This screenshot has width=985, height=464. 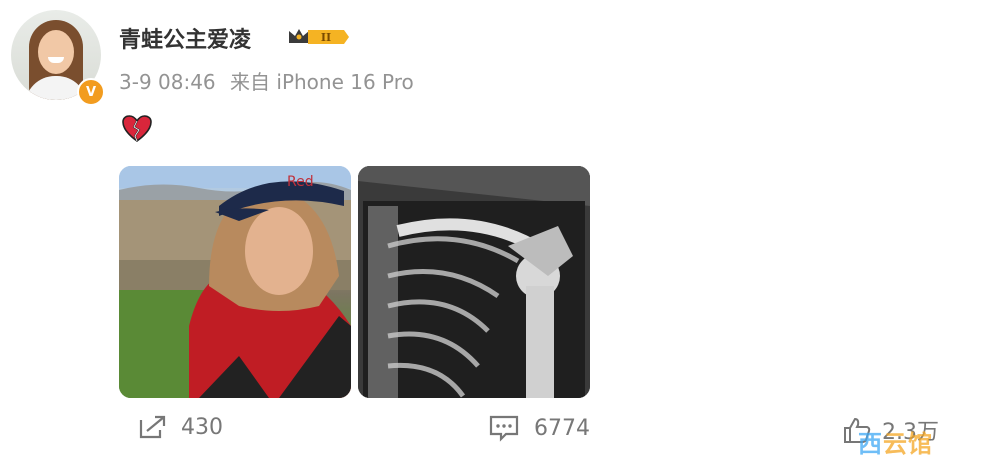 I want to click on share-button: 430, so click(x=180, y=427).